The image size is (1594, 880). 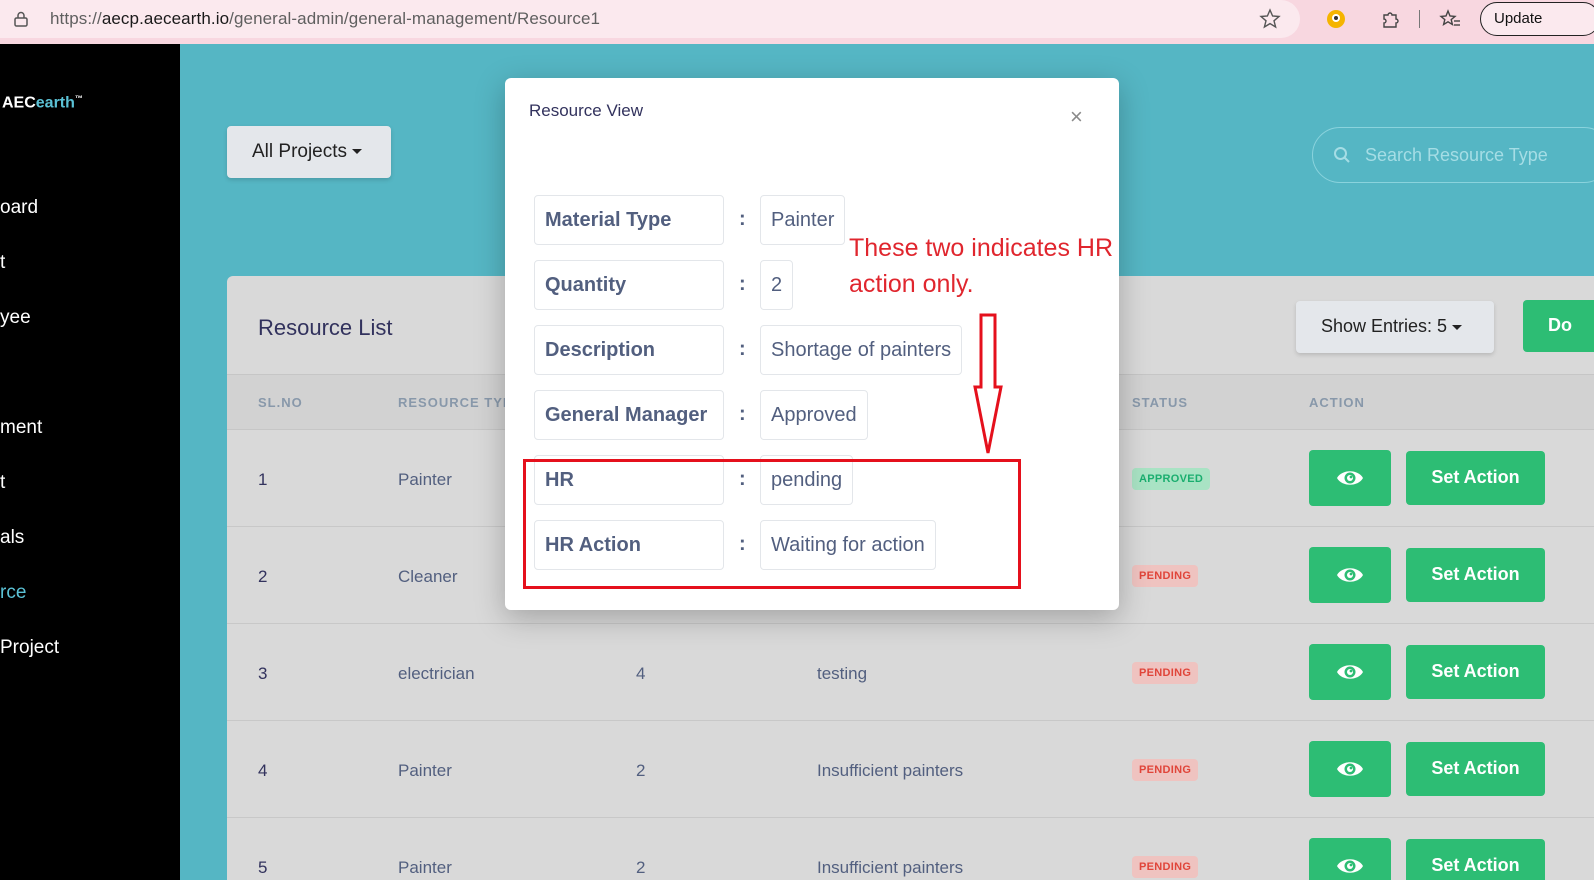 I want to click on field-value: Approved, so click(x=814, y=415).